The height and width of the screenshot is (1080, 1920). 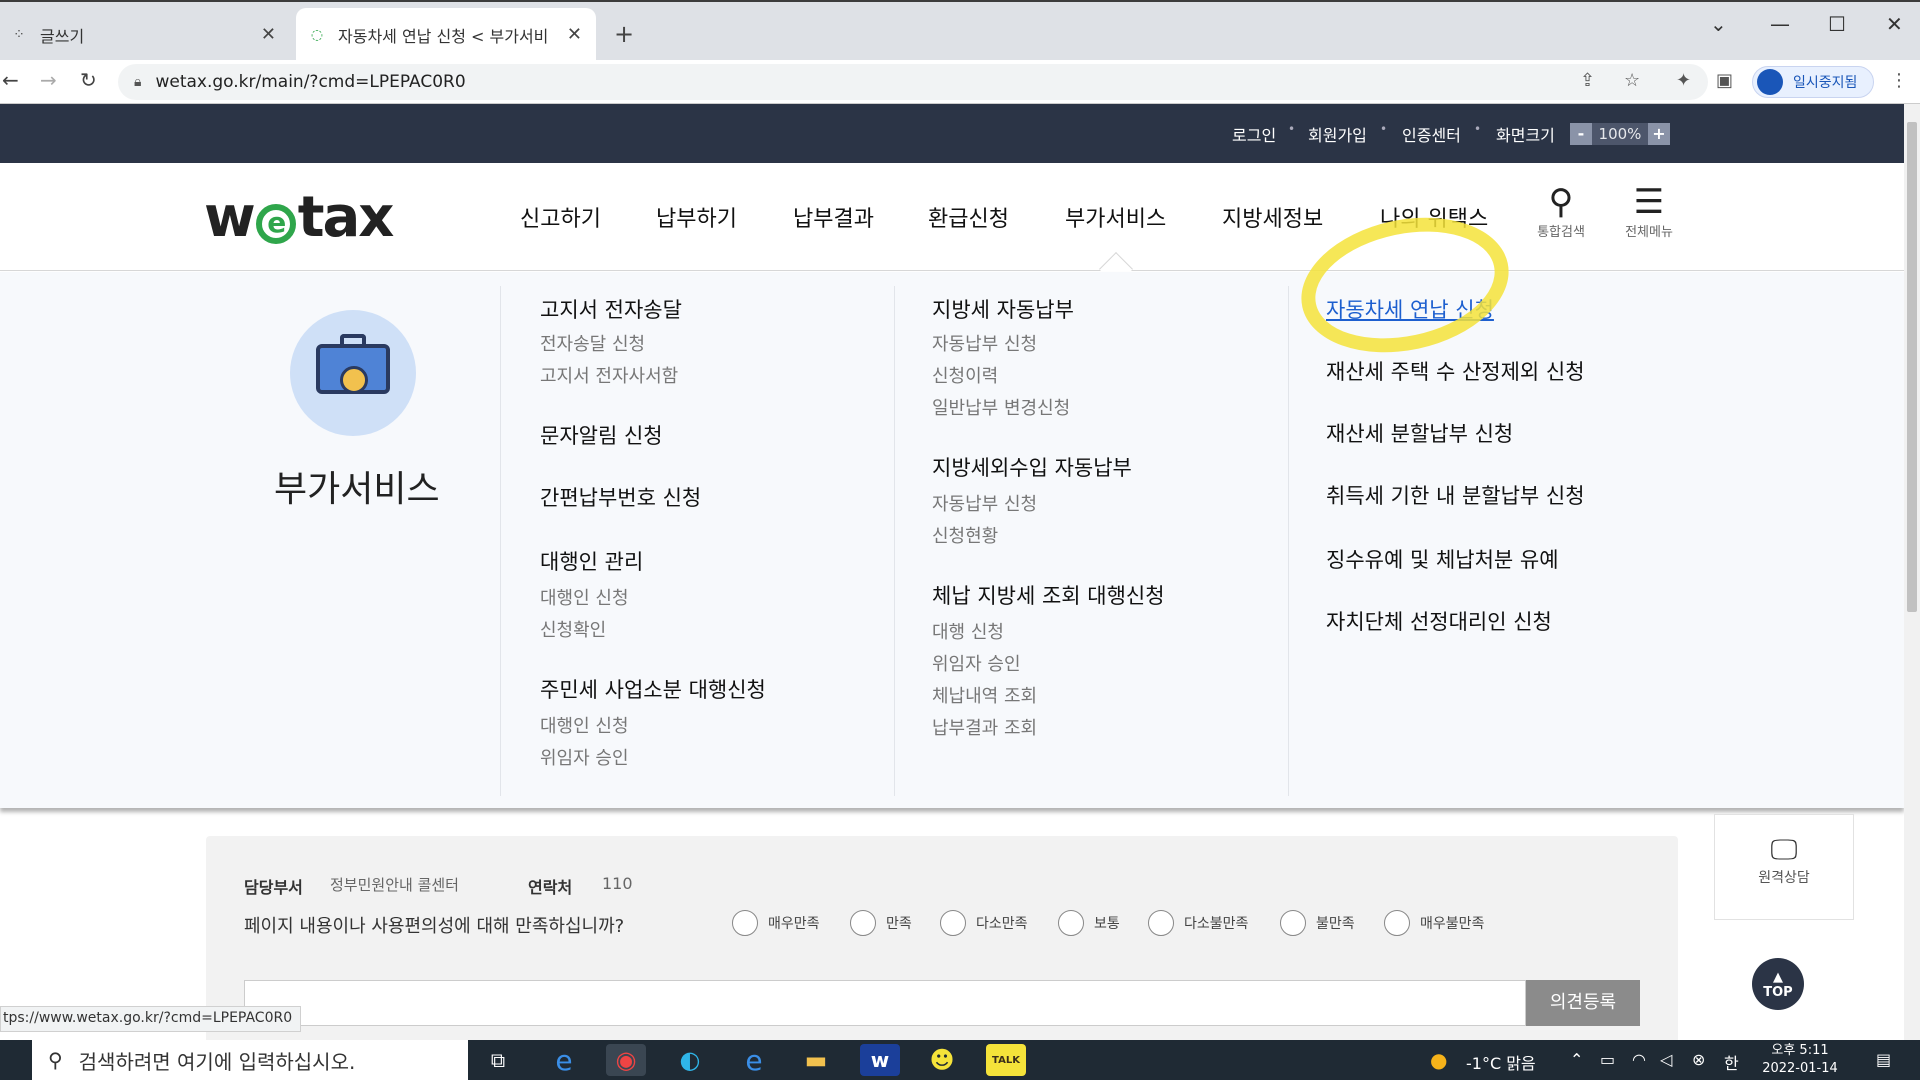 I want to click on menu-agent-check: 신청확인, so click(x=573, y=629).